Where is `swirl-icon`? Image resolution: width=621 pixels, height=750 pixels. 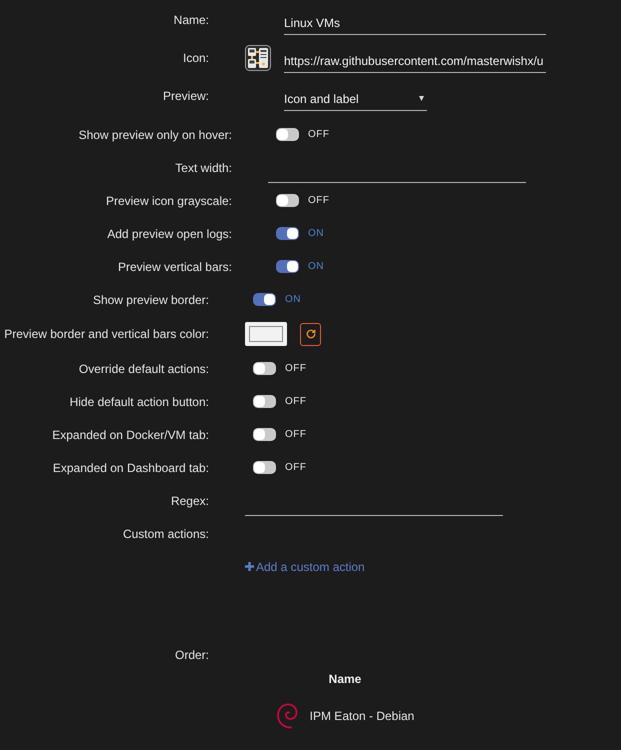
swirl-icon is located at coordinates (287, 716).